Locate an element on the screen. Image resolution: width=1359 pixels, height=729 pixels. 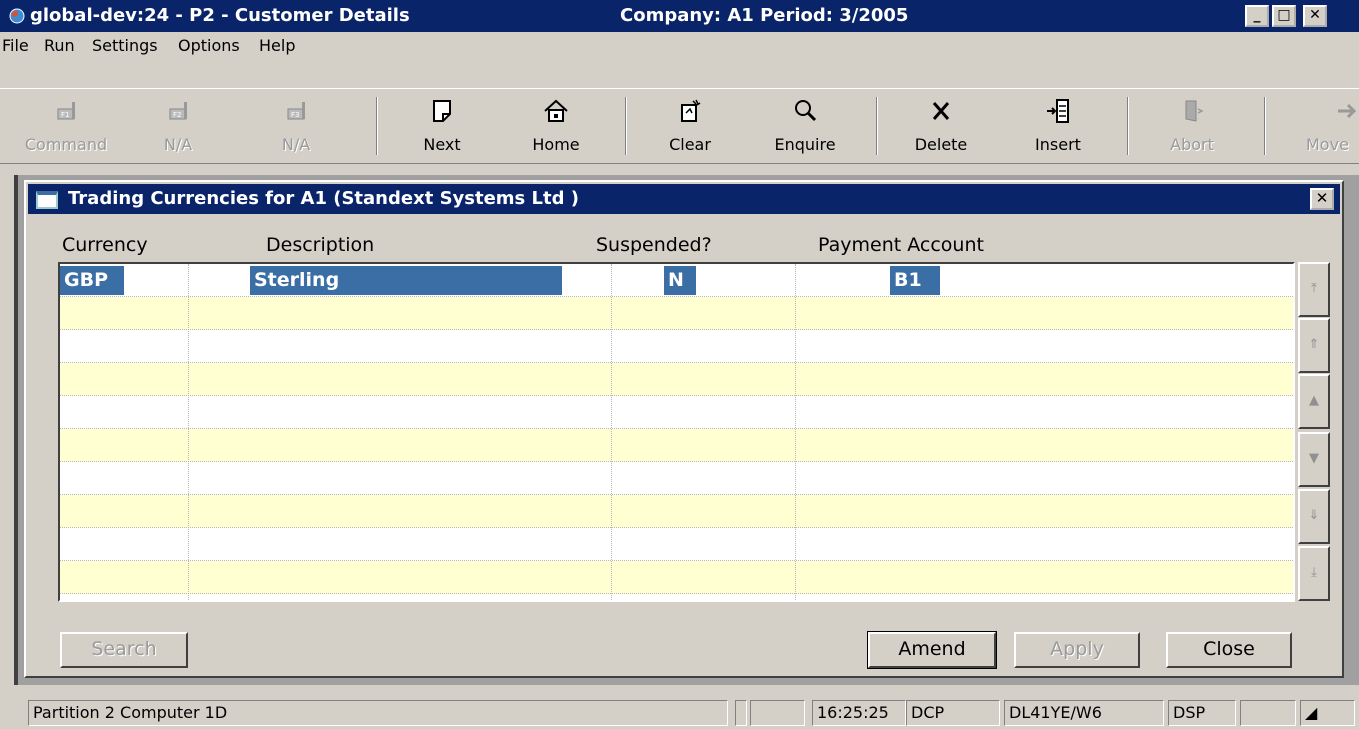
command-button: F1 Command is located at coordinates (66, 128).